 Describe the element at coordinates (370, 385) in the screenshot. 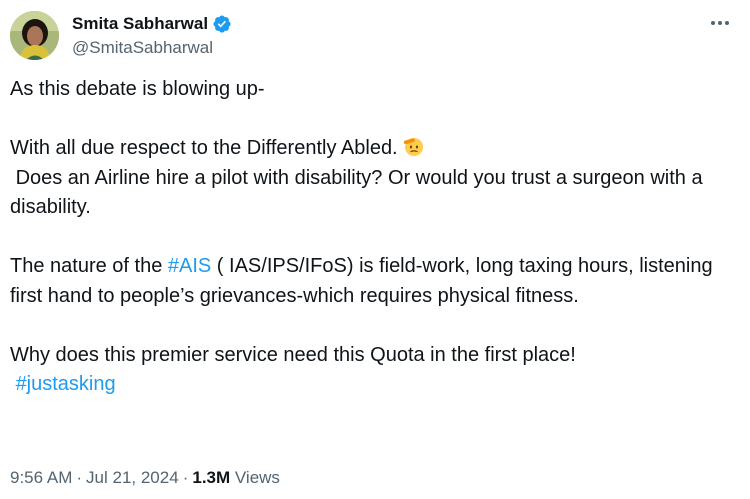

I see `hashtag-line: #justasking` at that location.